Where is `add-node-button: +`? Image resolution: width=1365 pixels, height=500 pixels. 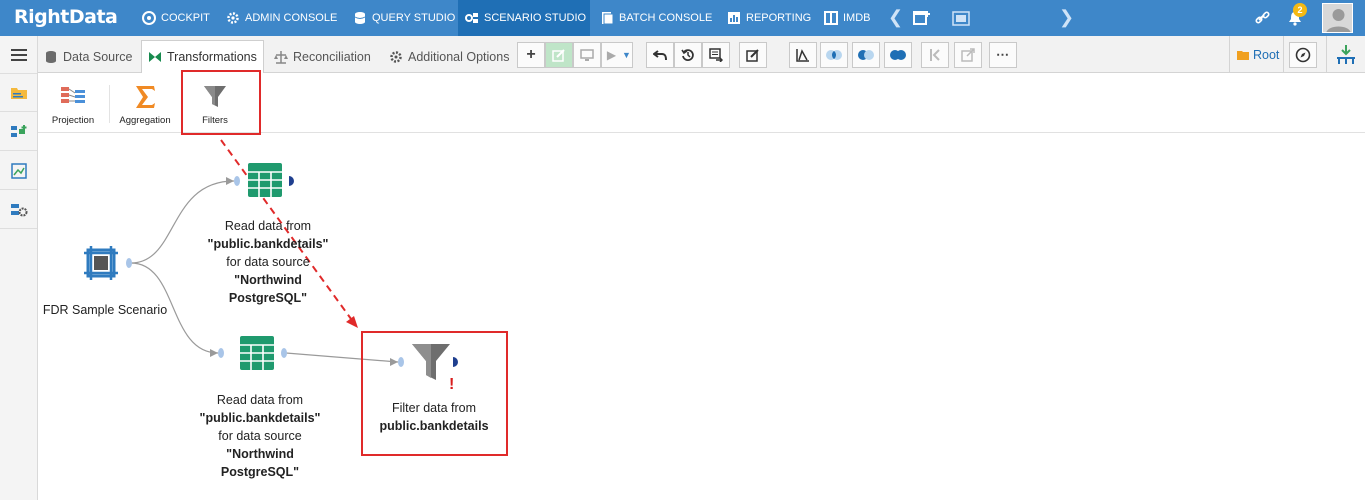
add-node-button: + is located at coordinates (531, 55).